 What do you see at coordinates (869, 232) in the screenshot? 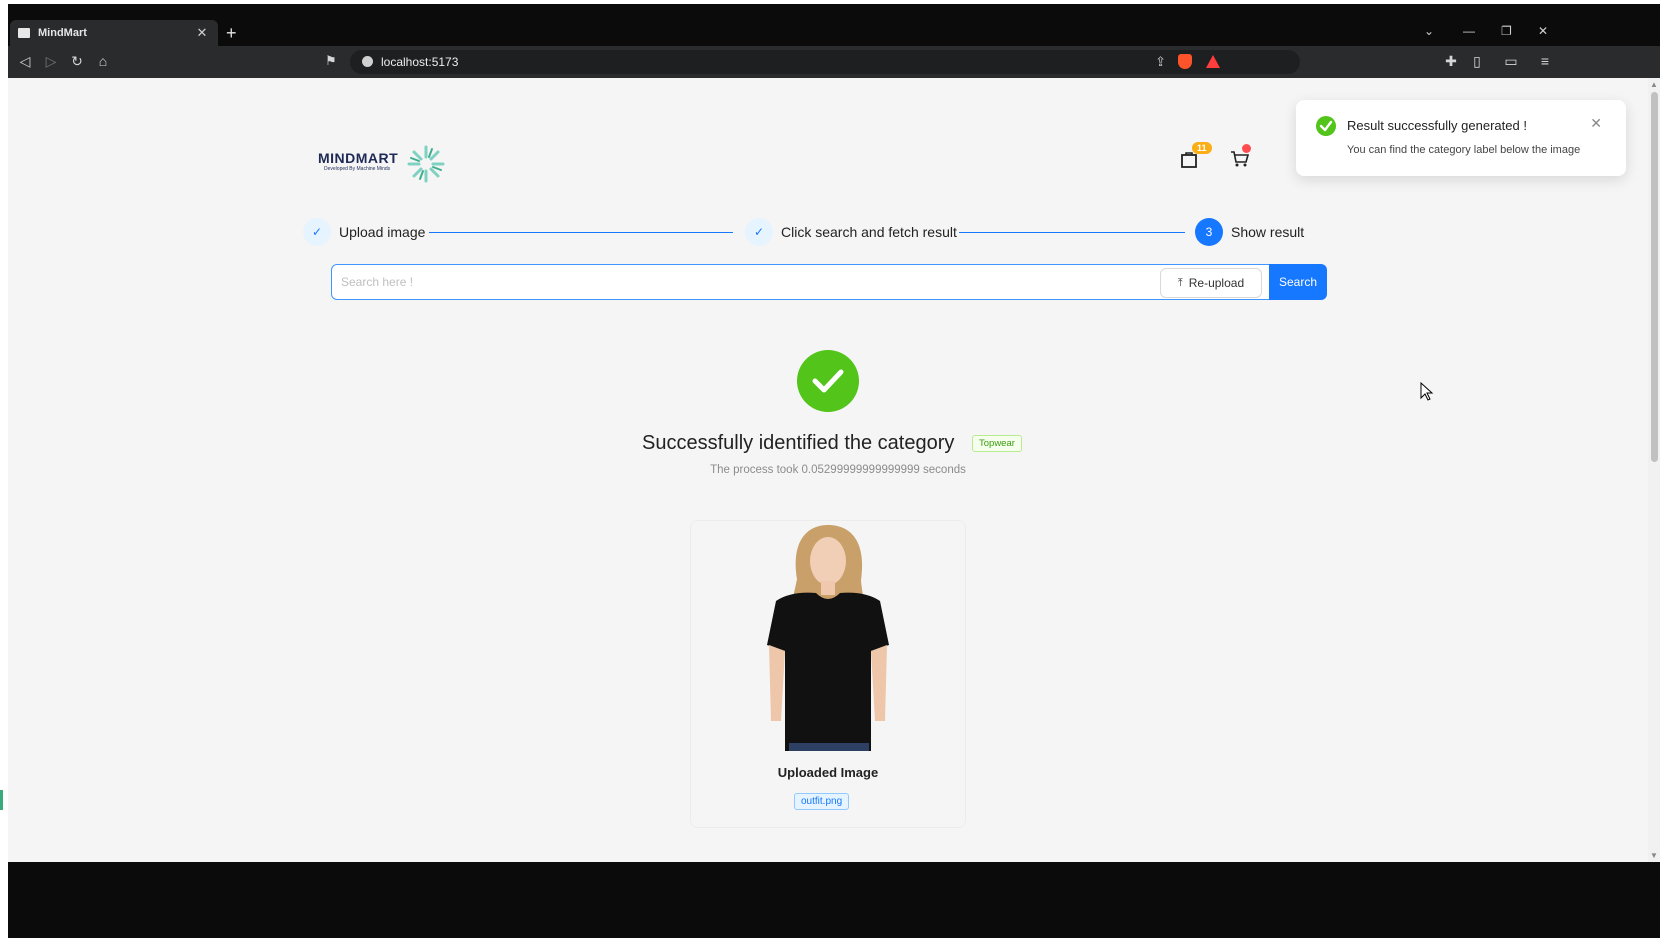
I see `step-label: Click search and fetch result` at bounding box center [869, 232].